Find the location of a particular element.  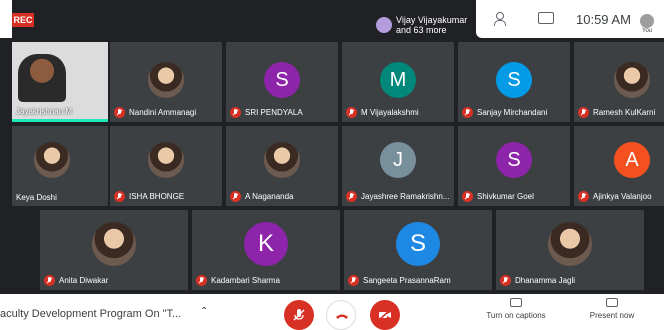

hang-up-icon is located at coordinates (342, 316).